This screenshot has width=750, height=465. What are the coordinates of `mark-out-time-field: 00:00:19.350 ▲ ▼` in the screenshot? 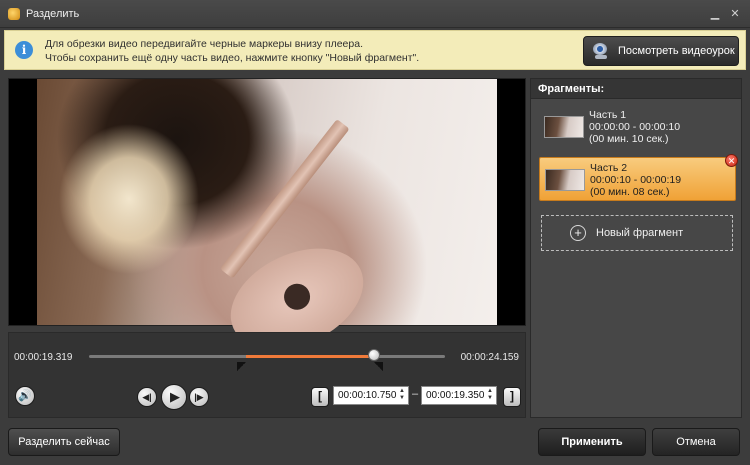 It's located at (459, 395).